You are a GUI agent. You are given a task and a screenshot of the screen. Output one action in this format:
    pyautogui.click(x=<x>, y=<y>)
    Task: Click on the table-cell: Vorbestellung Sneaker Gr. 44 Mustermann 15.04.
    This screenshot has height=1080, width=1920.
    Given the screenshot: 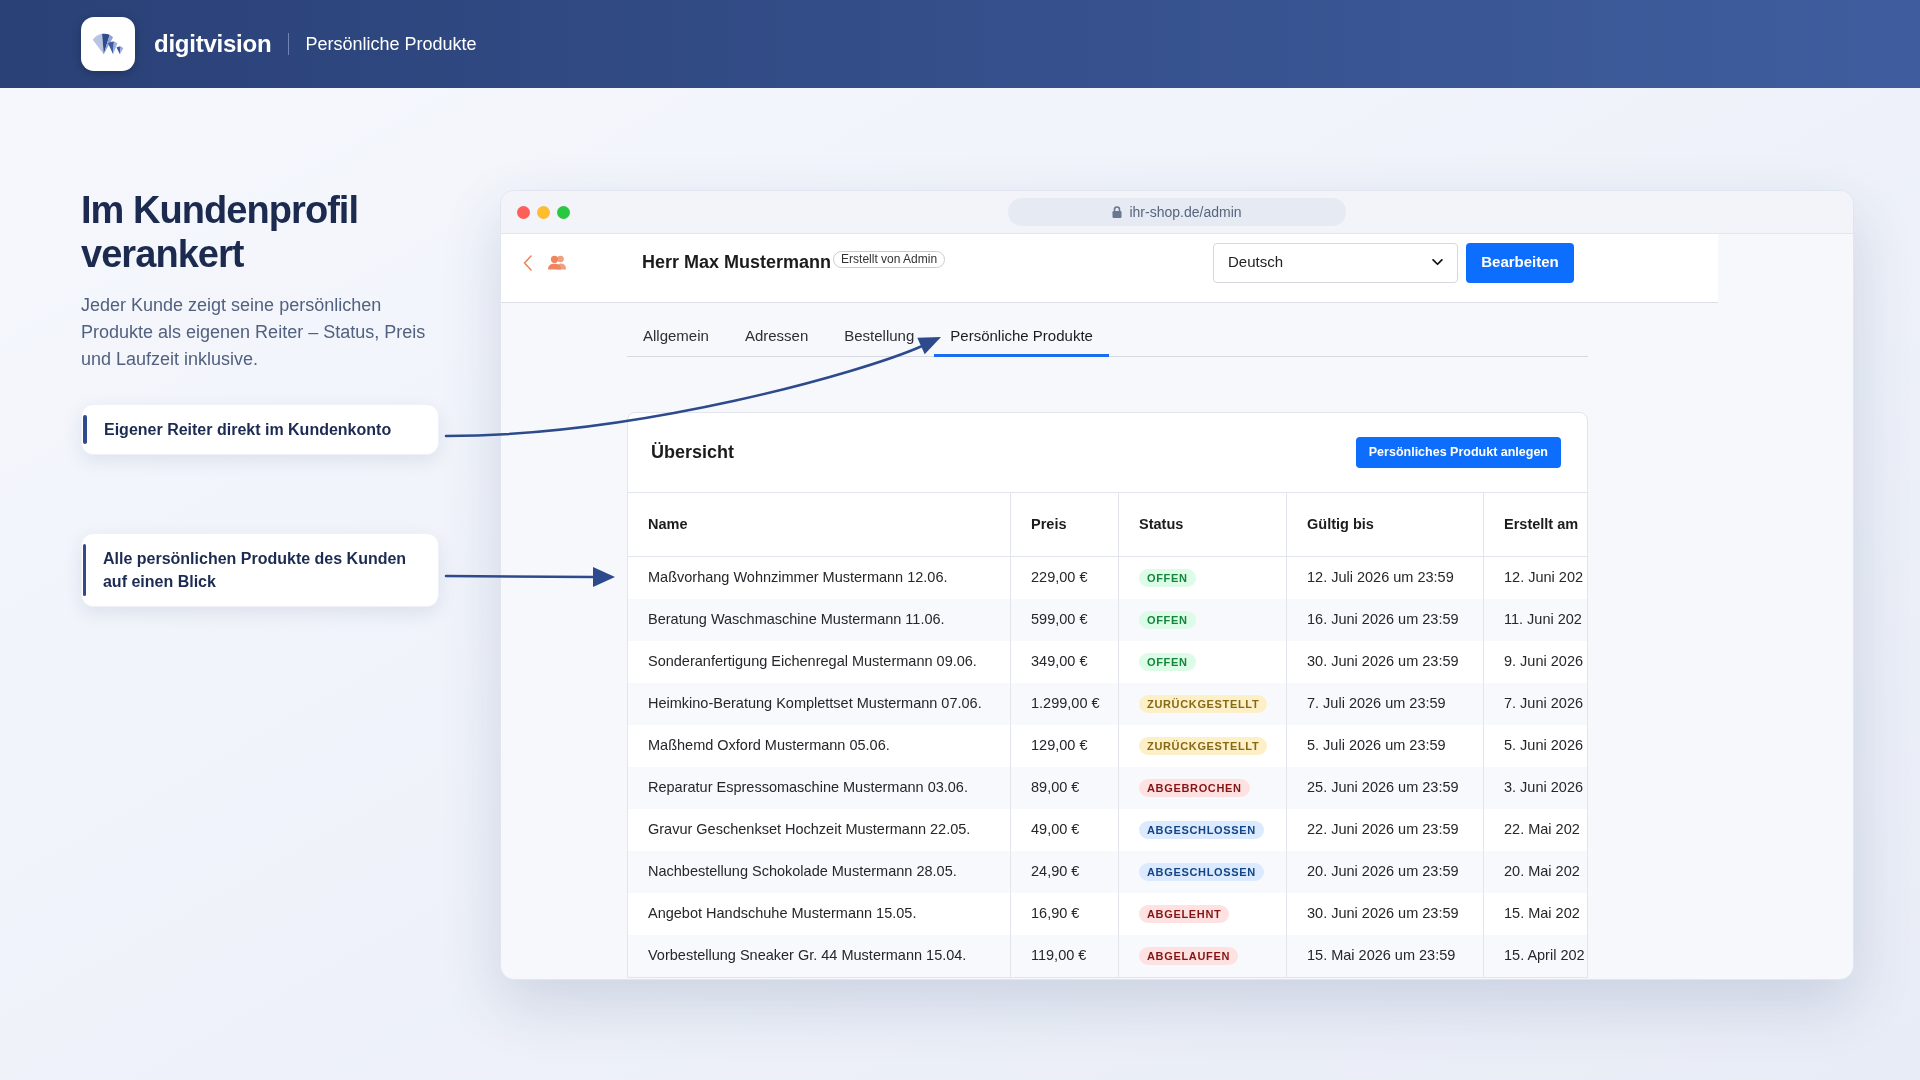 What is the action you would take?
    pyautogui.click(x=819, y=956)
    